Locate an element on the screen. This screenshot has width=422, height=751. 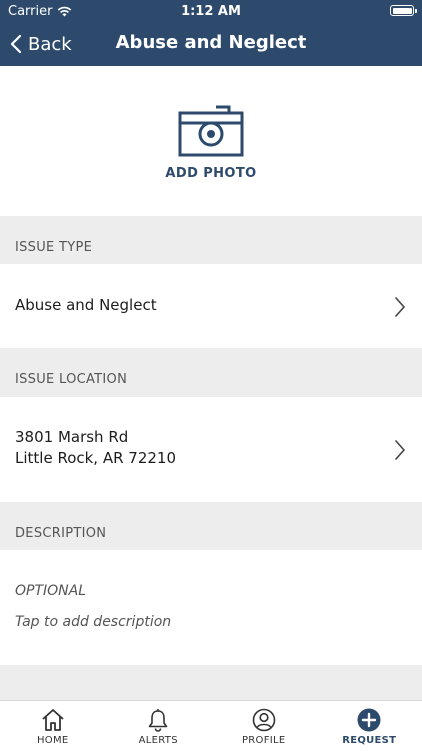
tab-alerts: ALERTS is located at coordinates (159, 726).